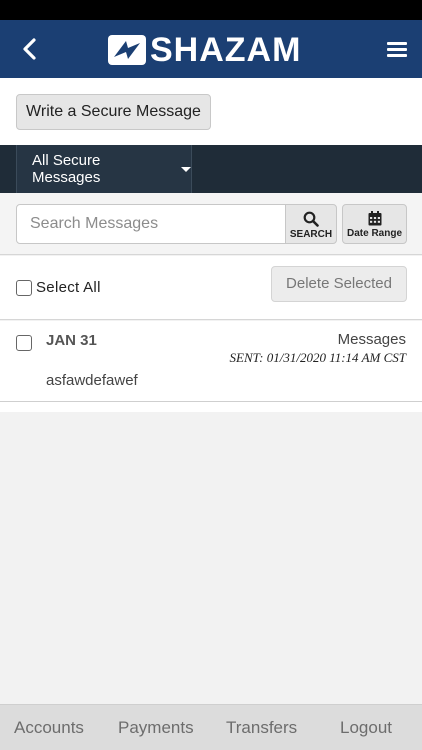 This screenshot has width=422, height=750. I want to click on delete-selected-button: Delete Selected, so click(339, 284).